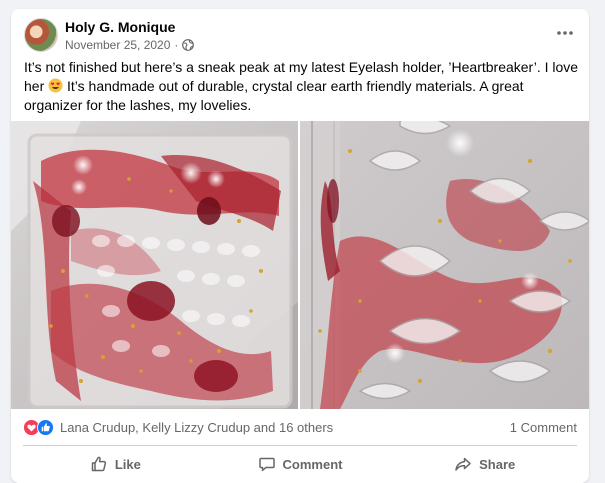 This screenshot has width=605, height=483. Describe the element at coordinates (463, 464) in the screenshot. I see `share-icon` at that location.